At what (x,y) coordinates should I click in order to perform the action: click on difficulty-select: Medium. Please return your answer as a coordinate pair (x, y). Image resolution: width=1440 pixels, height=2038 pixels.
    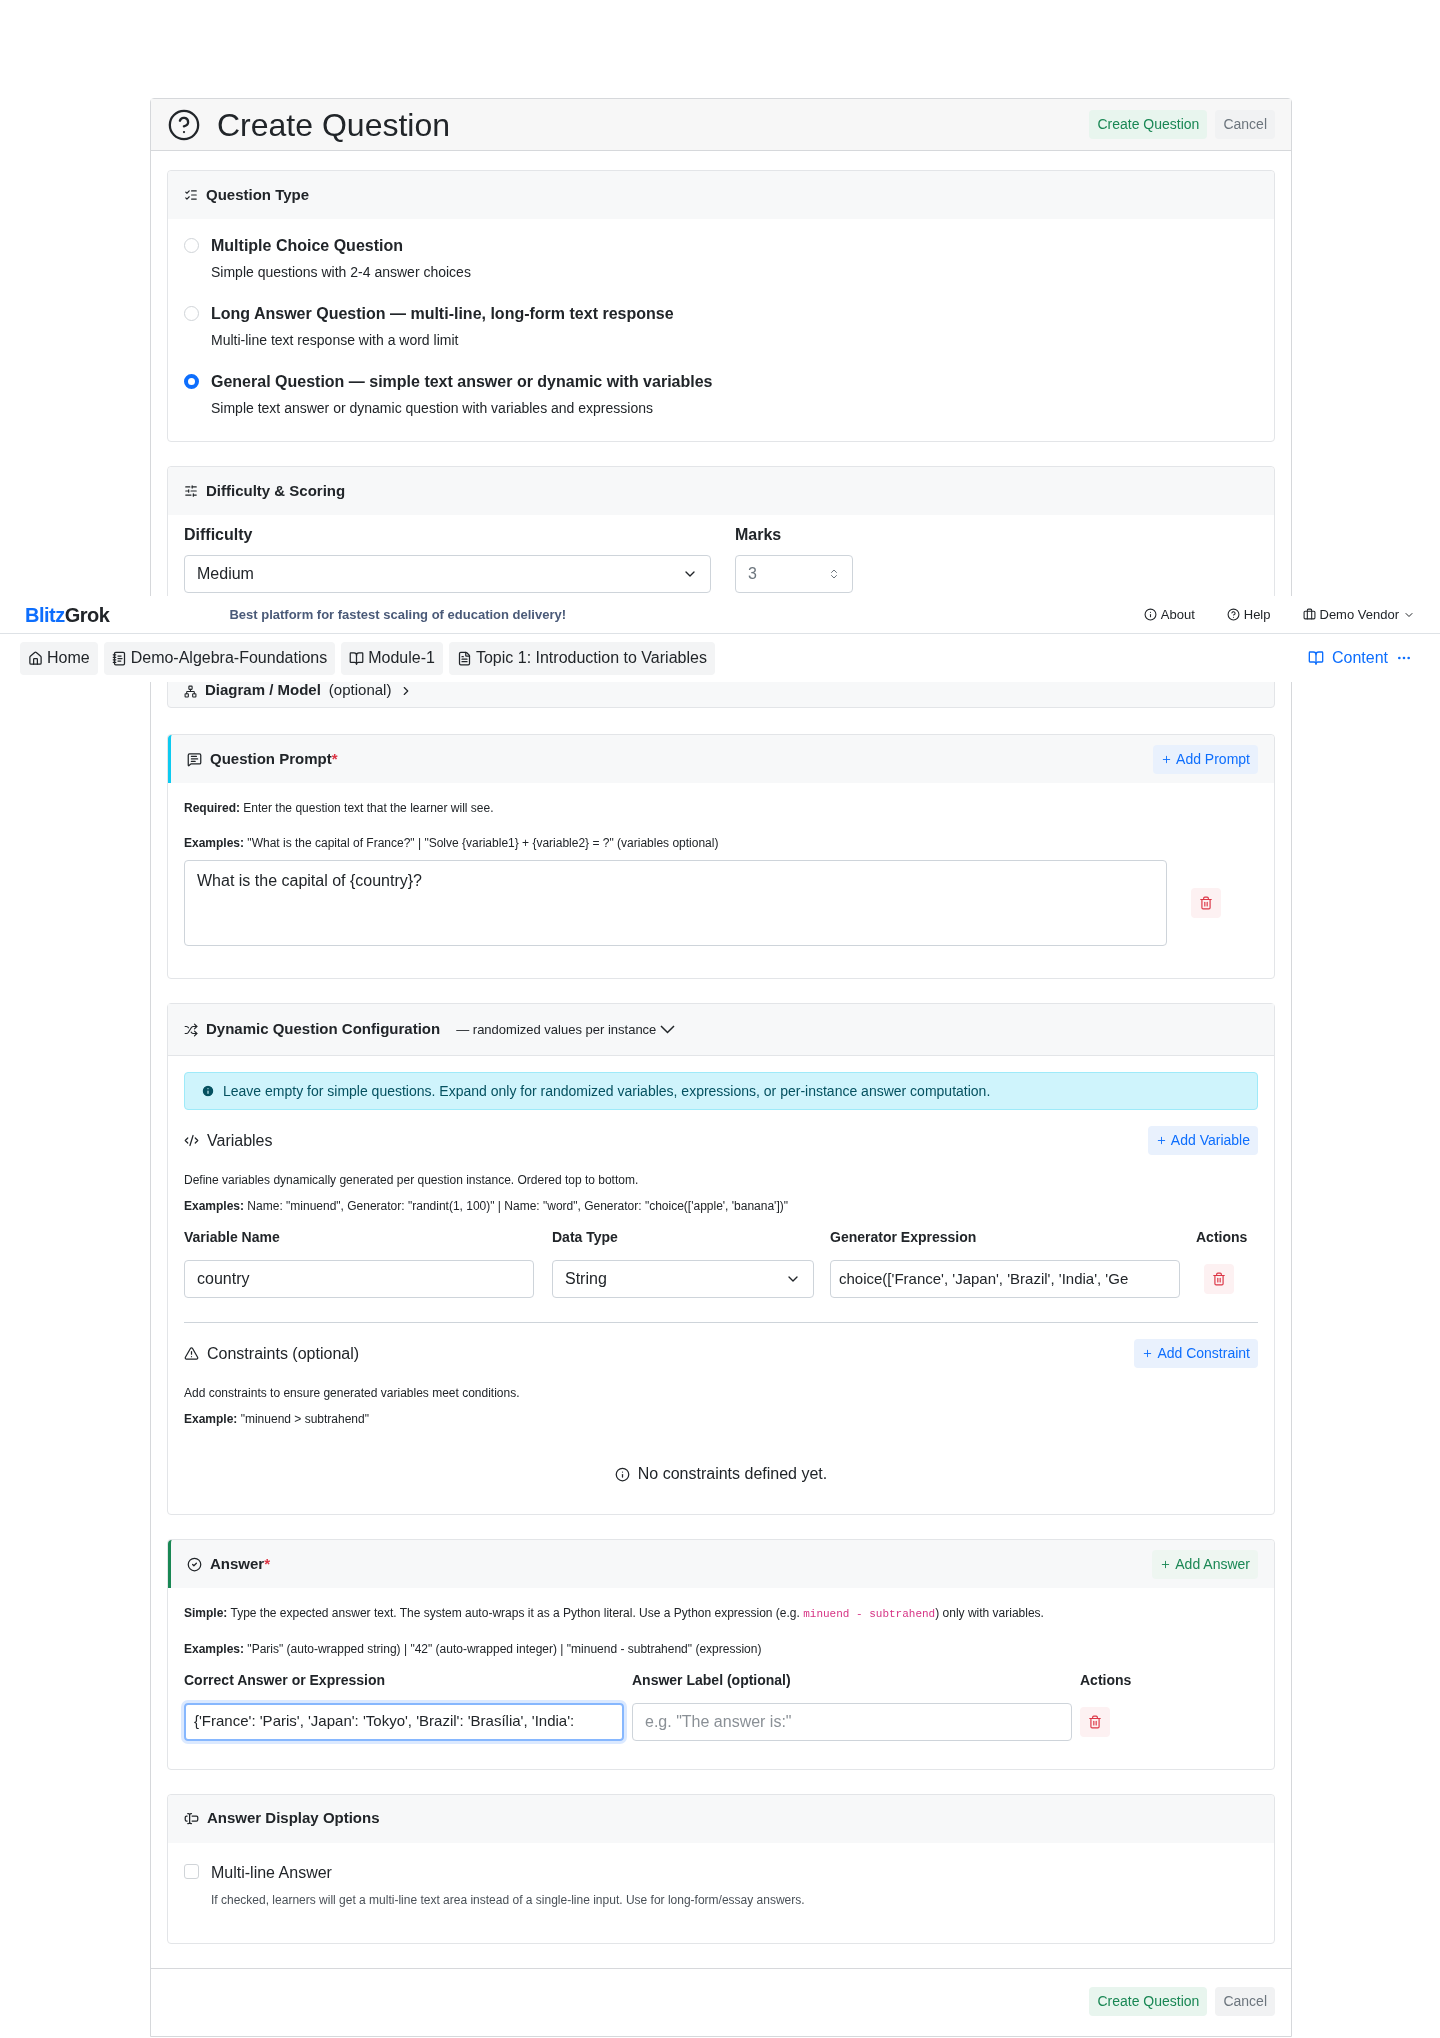
    Looking at the image, I should click on (447, 574).